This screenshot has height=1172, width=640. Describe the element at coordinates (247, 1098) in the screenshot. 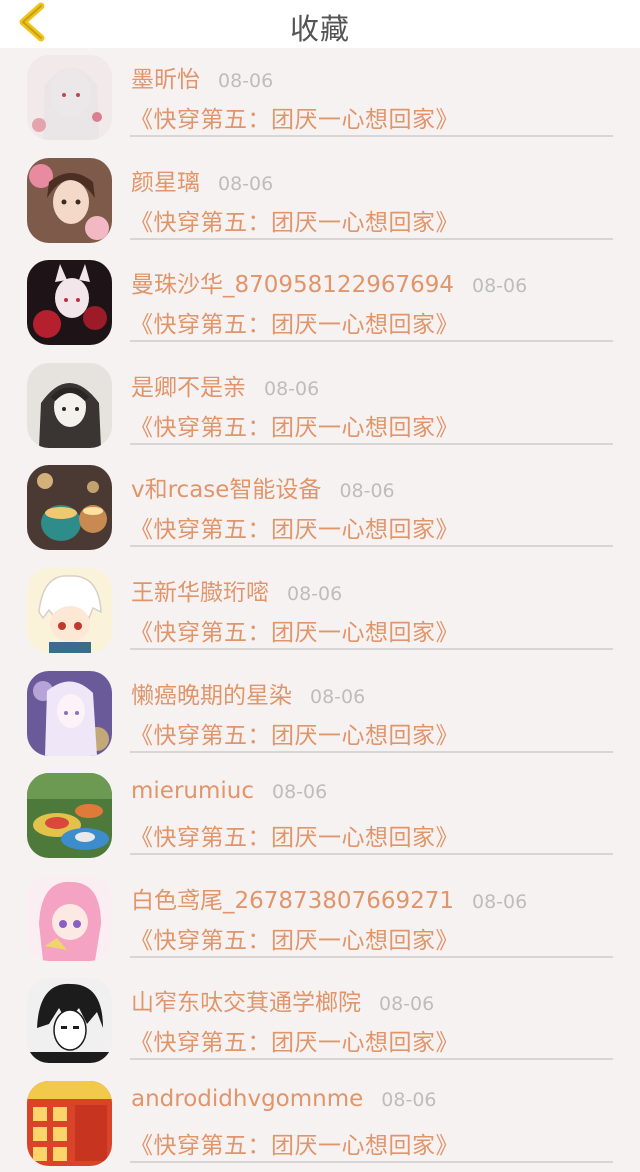

I see `user-name: androdidhvgomnme` at that location.